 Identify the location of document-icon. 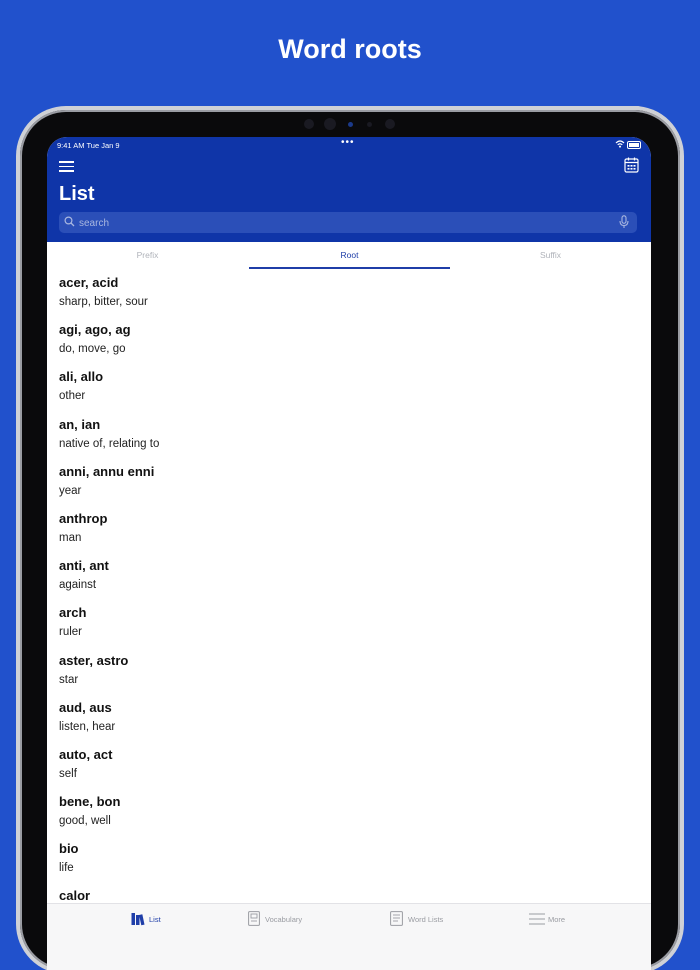
(396, 918).